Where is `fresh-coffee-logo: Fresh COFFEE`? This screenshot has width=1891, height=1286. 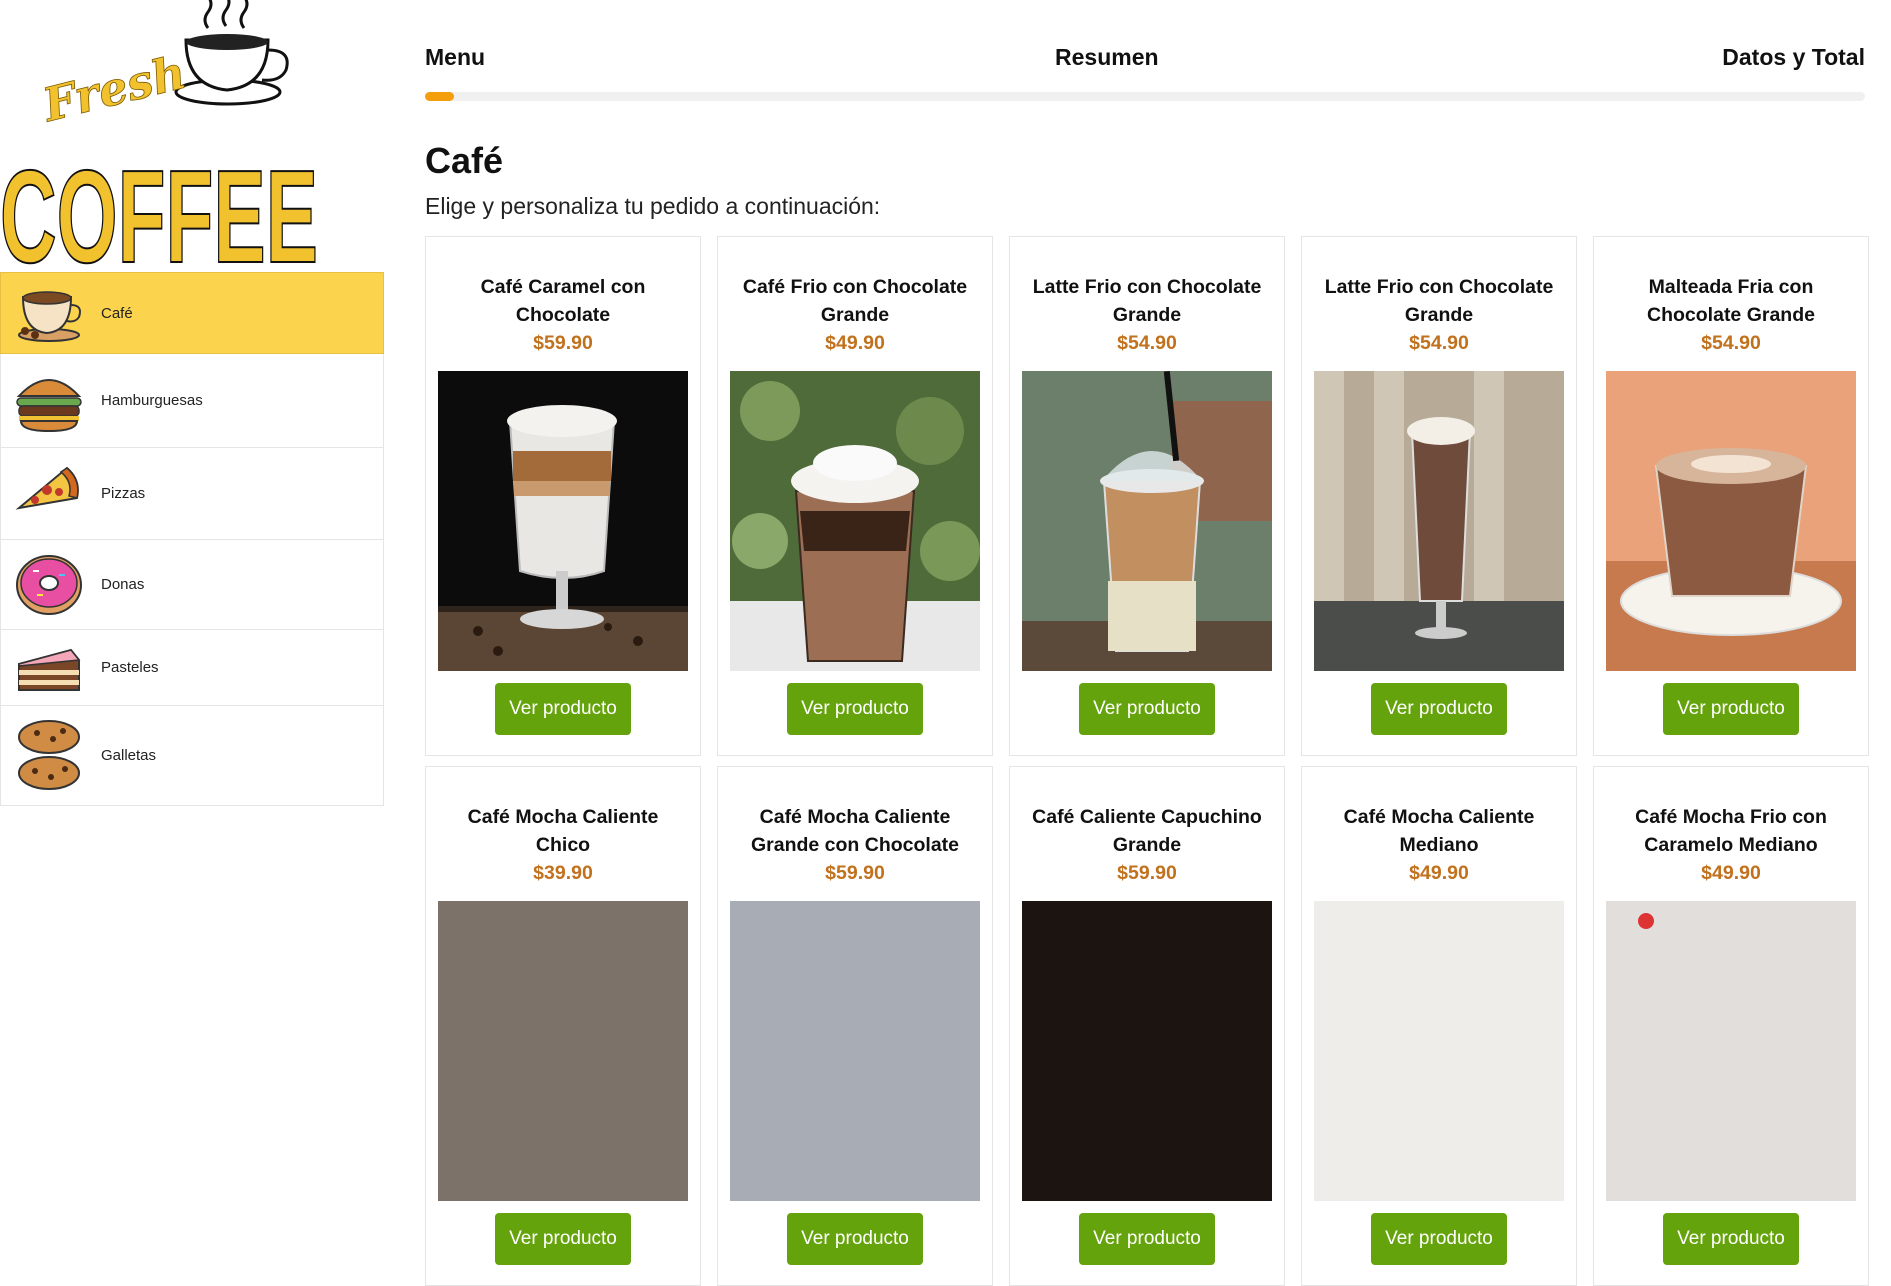
fresh-coffee-logo: Fresh COFFEE is located at coordinates (159, 135).